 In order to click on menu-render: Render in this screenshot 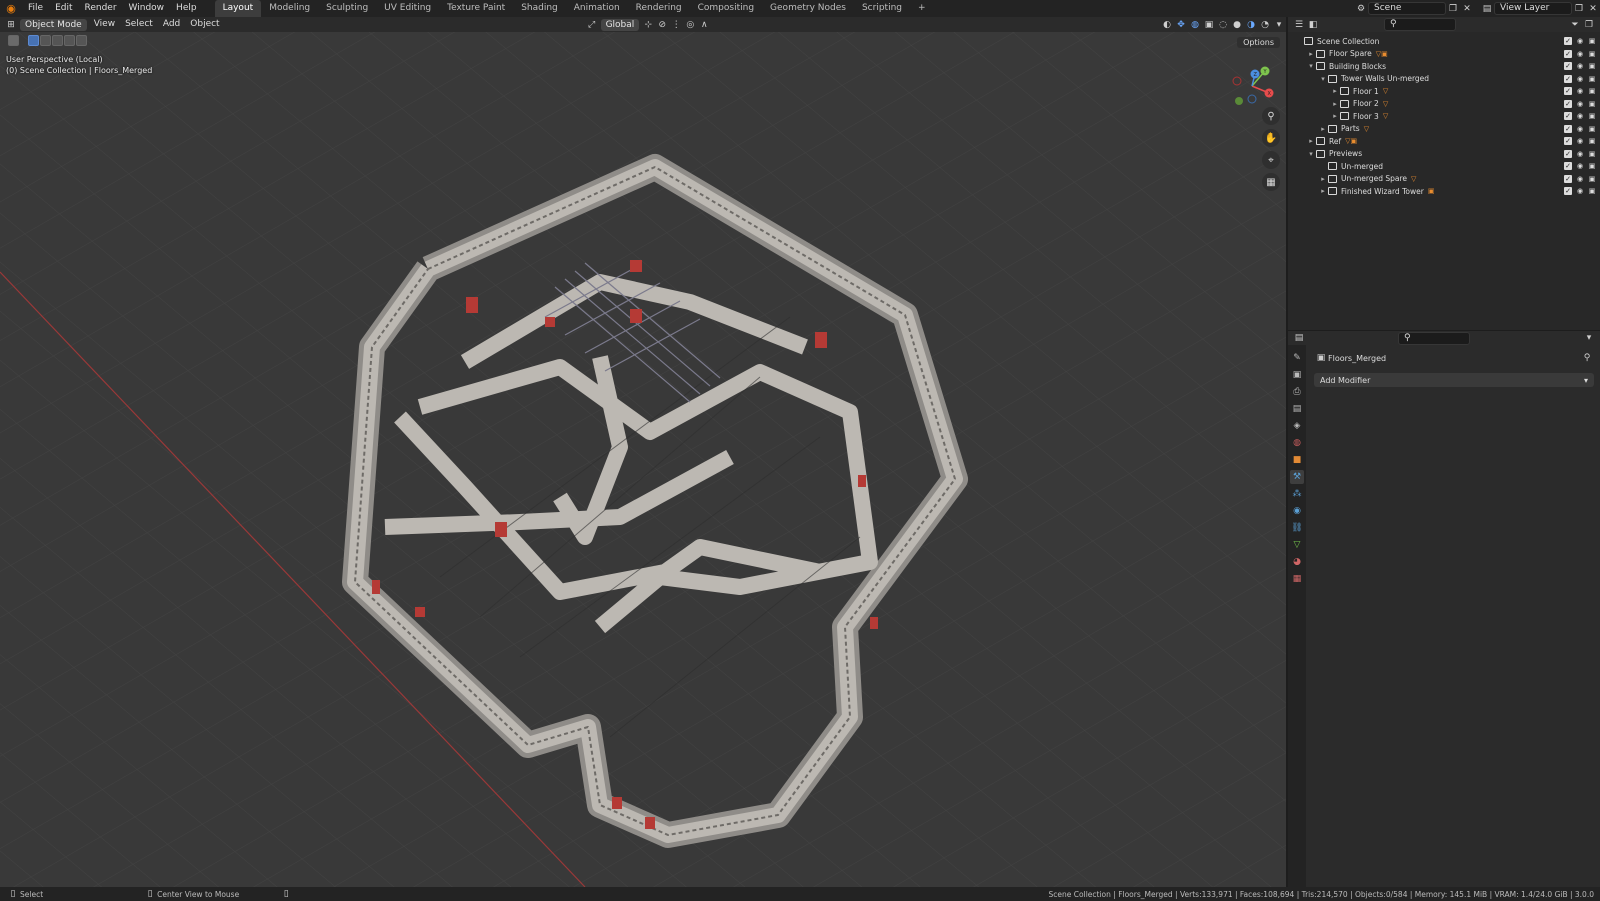, I will do `click(101, 8)`.